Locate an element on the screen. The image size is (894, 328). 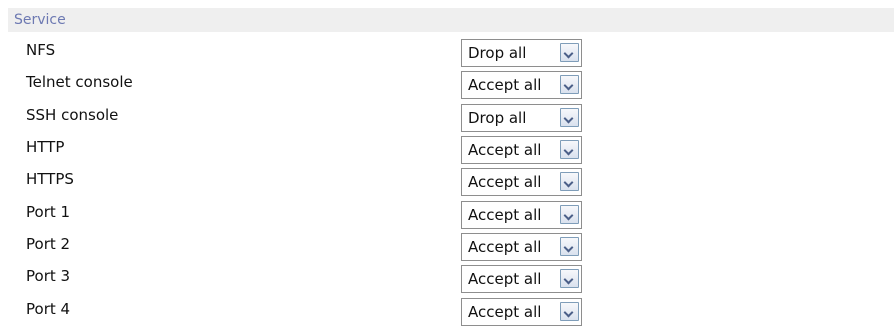
service-row-https: HTTPS Accept all is located at coordinates (447, 182).